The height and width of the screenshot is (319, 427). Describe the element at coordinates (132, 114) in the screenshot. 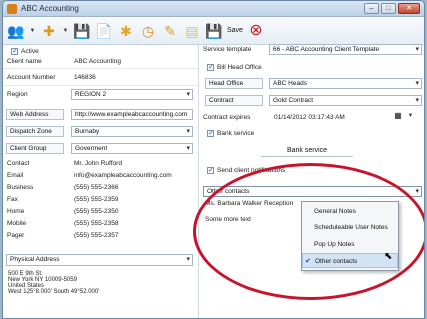

I see `web-address-field: http://www.exampleabcaccounting.com` at that location.